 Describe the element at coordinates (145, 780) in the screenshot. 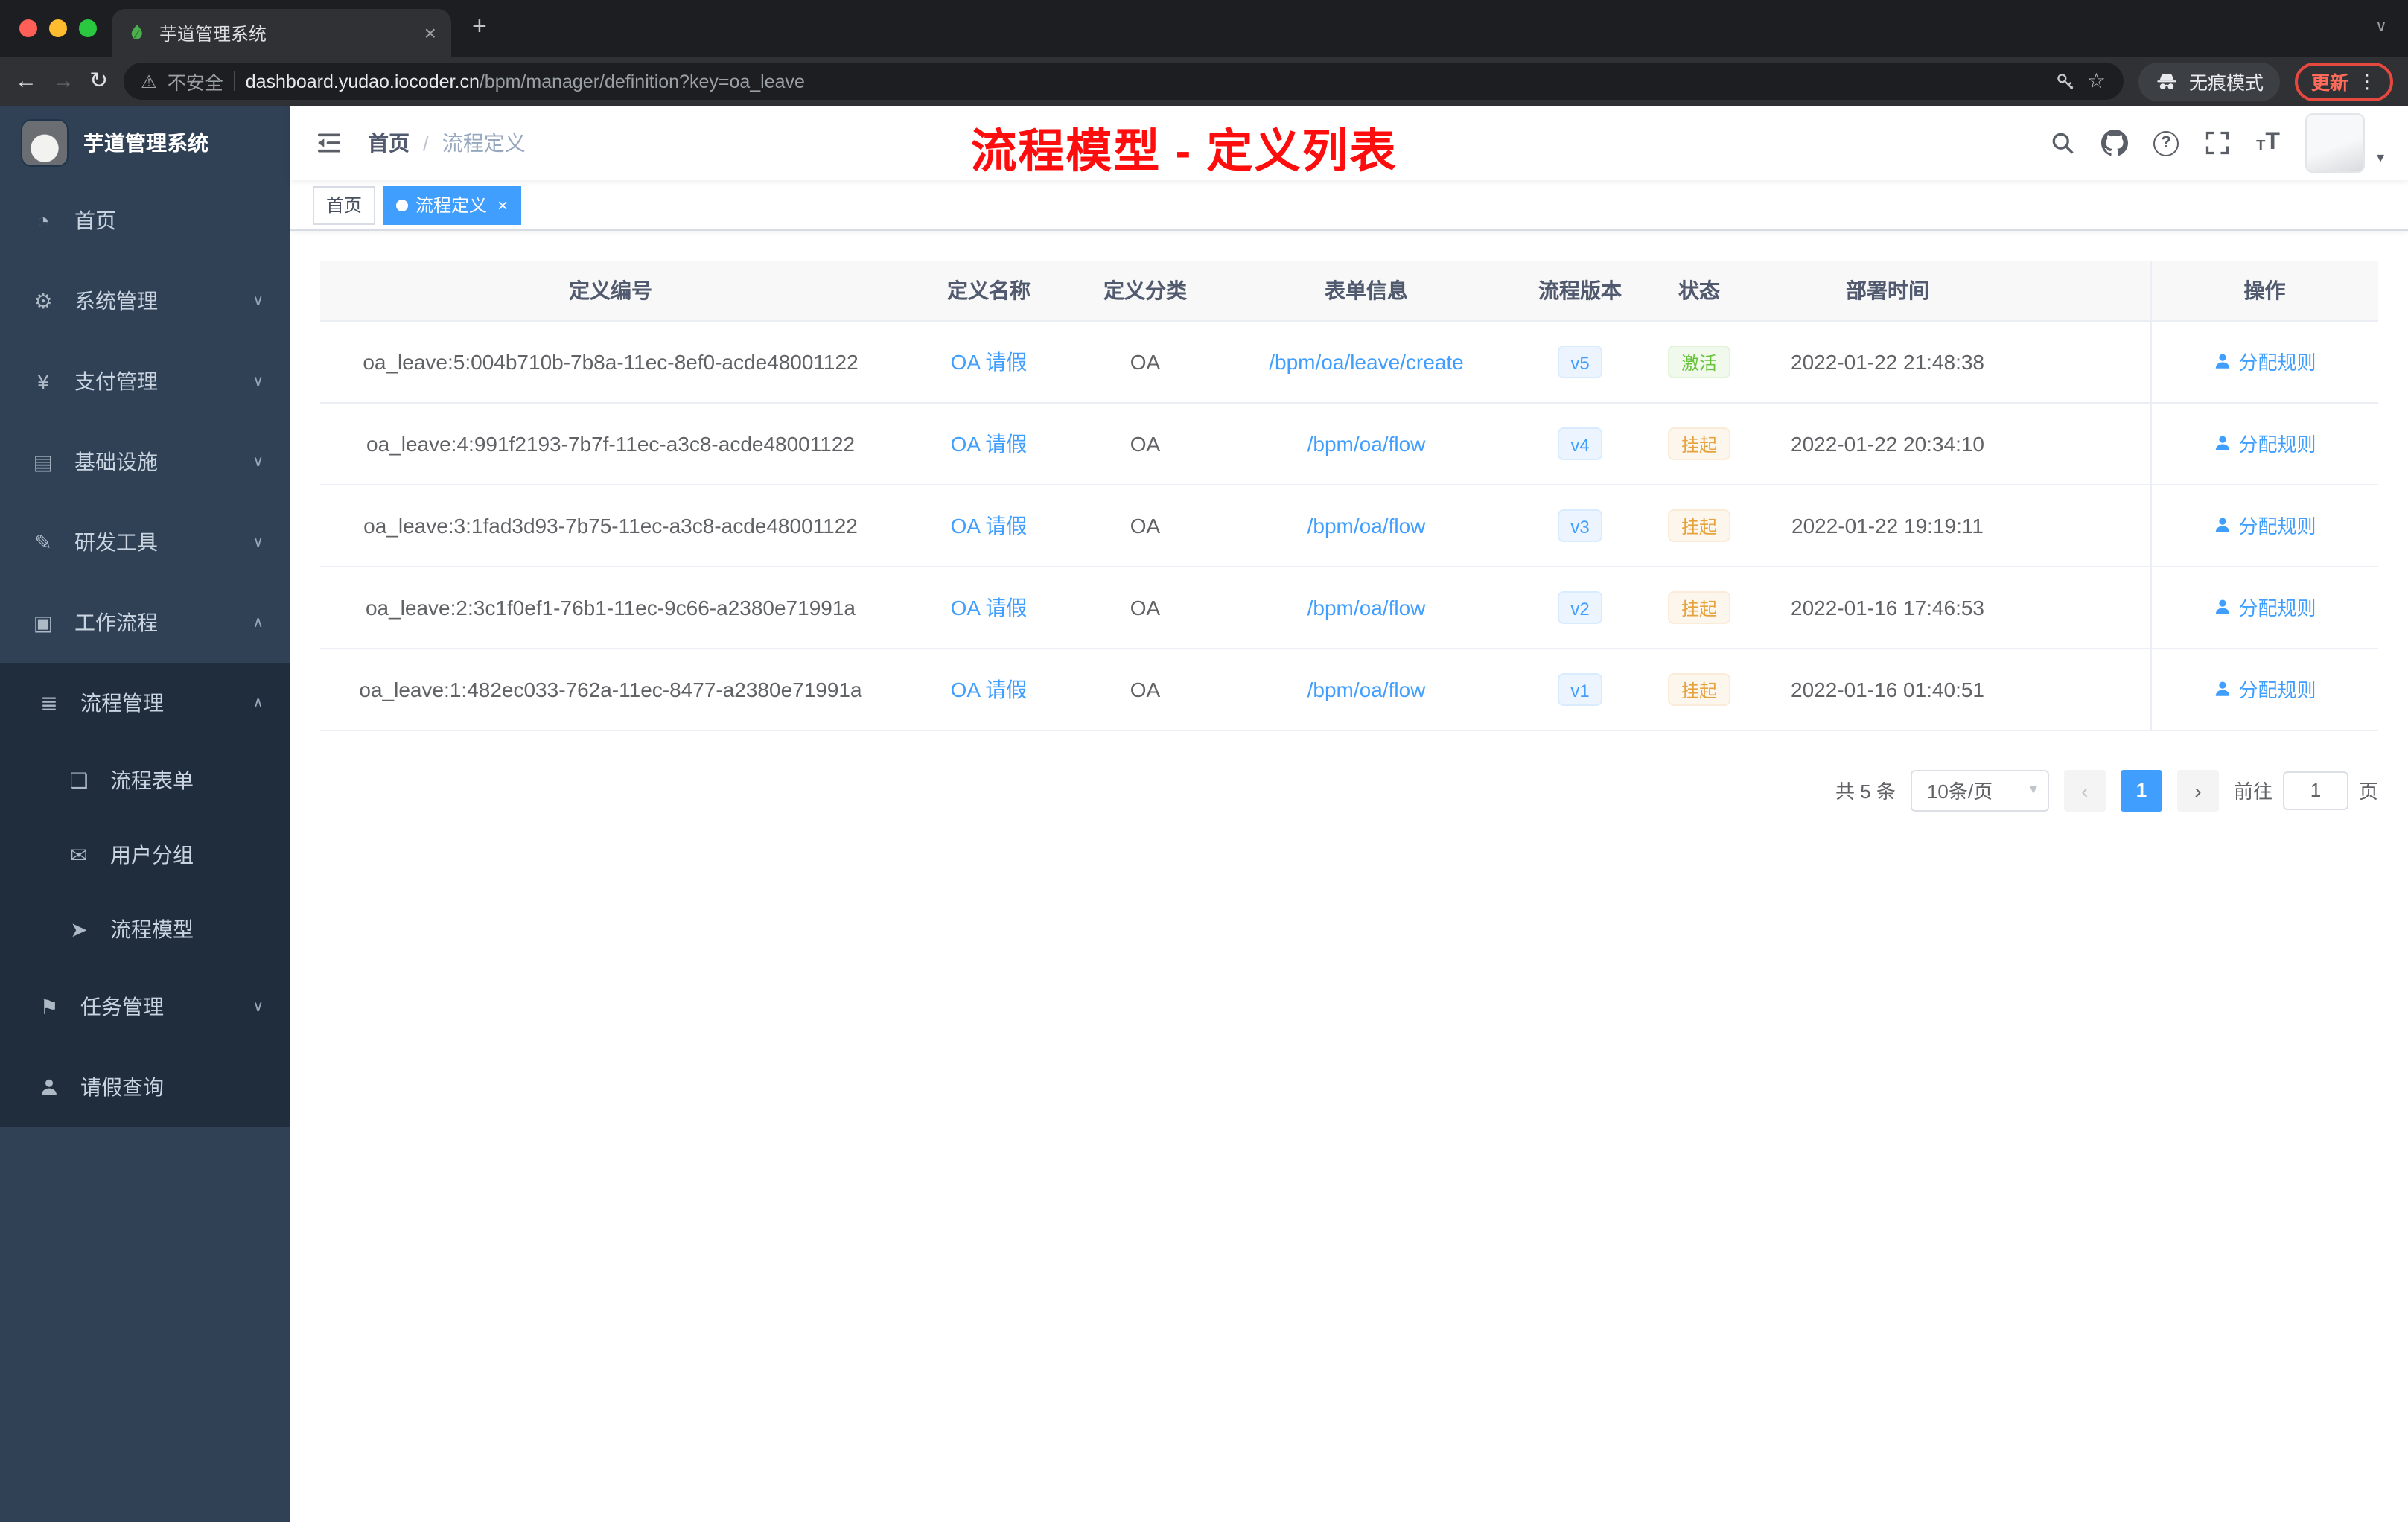

I see `sidebar-item-process-form: ❏ 流程表单` at that location.